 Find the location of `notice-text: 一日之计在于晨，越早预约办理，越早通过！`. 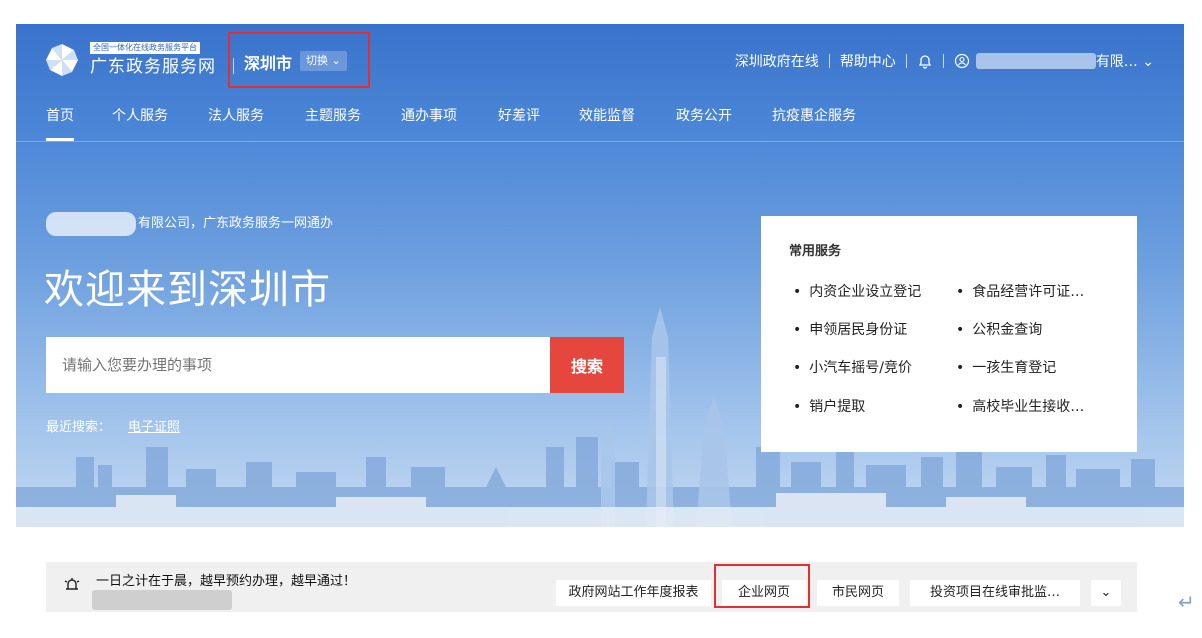

notice-text: 一日之计在于晨，越早预约办理，越早通过！ is located at coordinates (226, 581).